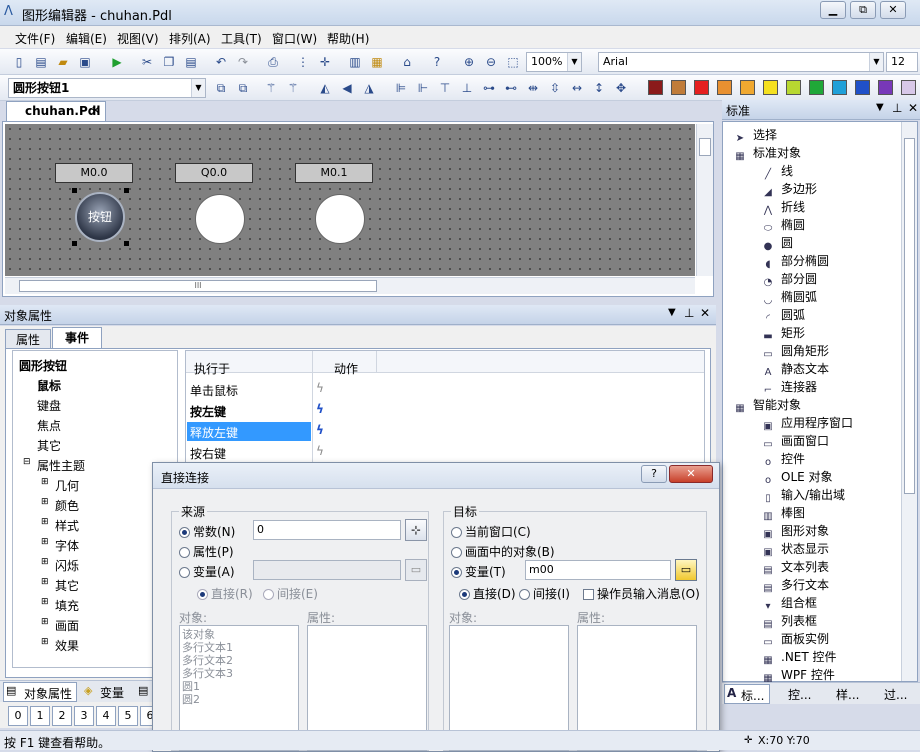  Describe the element at coordinates (783, 459) in the screenshot. I see `palette-item: ᴏ 控件` at that location.